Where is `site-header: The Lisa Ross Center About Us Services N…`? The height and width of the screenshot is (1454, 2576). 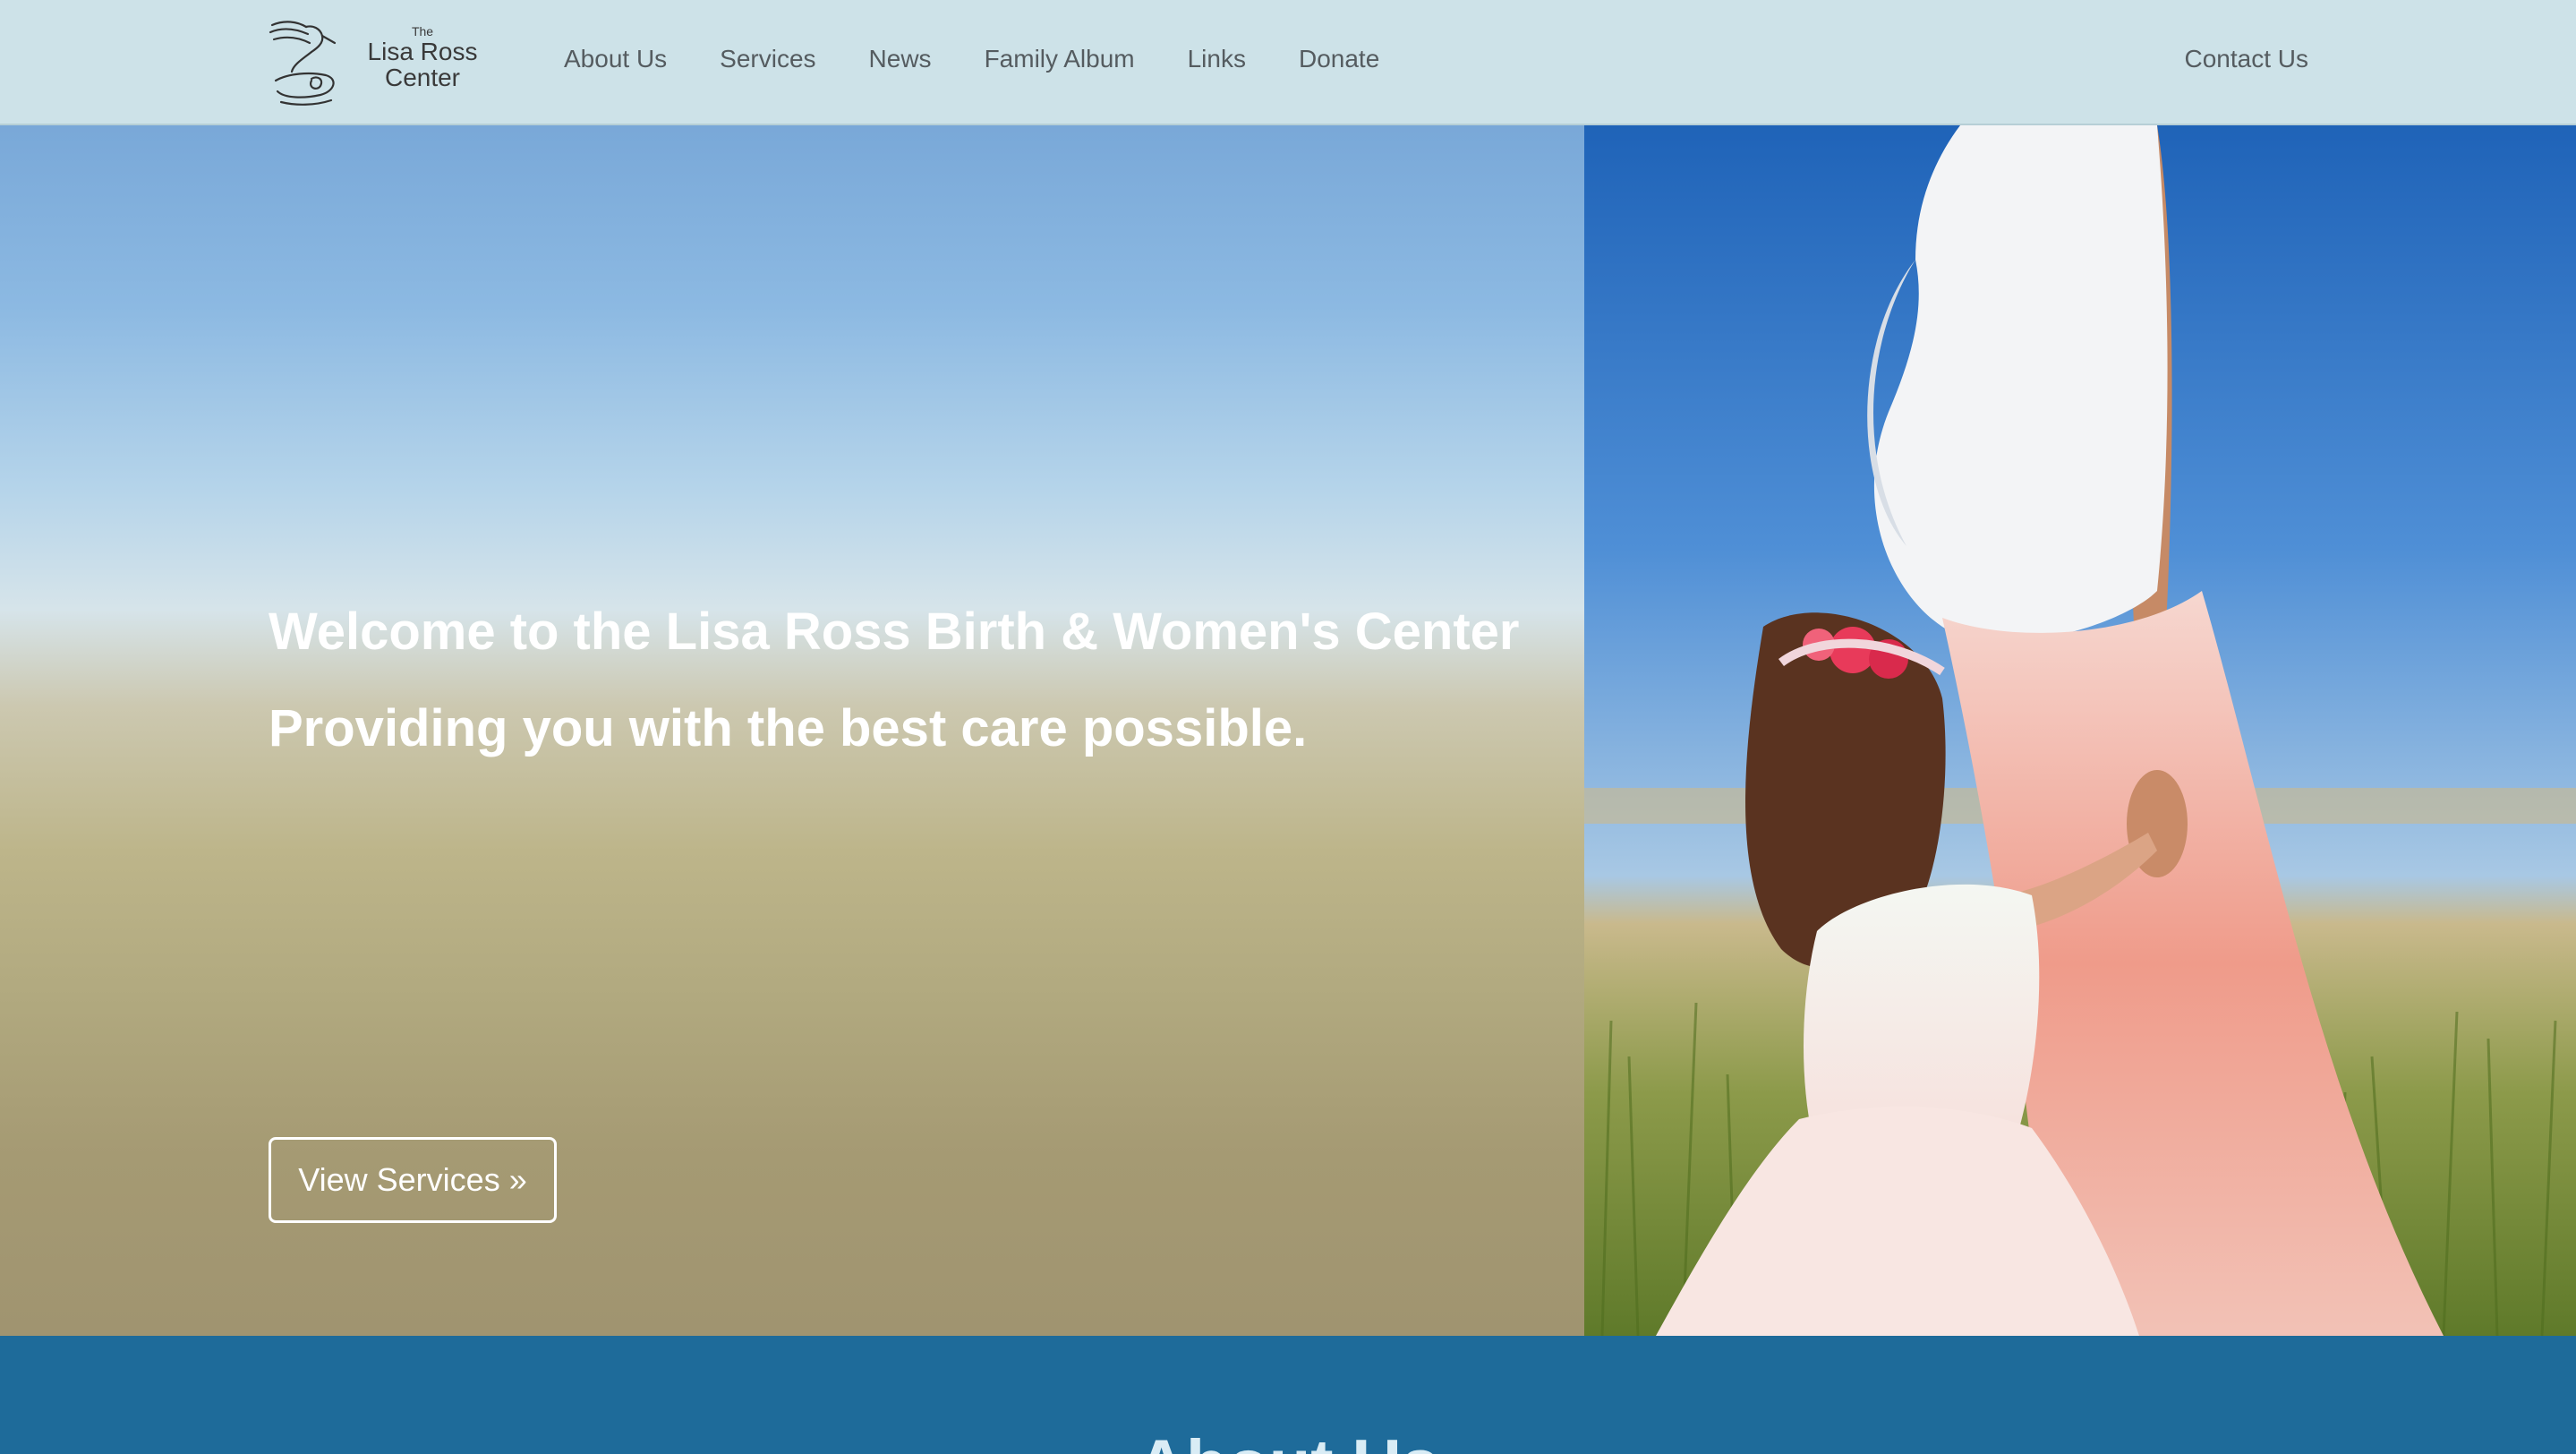
site-header: The Lisa Ross Center About Us Services N… is located at coordinates (1288, 62).